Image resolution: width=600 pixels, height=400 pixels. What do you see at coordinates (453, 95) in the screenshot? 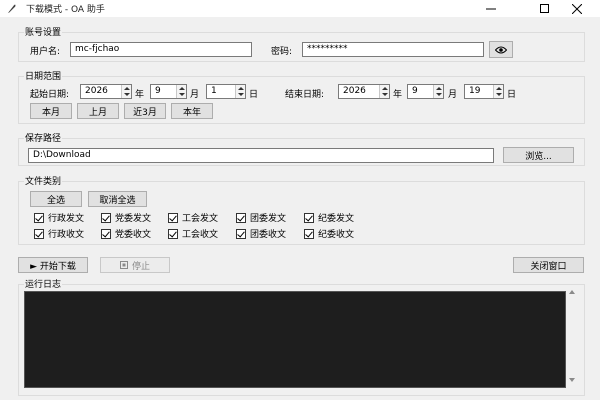
I see `end-month-unit: 月` at bounding box center [453, 95].